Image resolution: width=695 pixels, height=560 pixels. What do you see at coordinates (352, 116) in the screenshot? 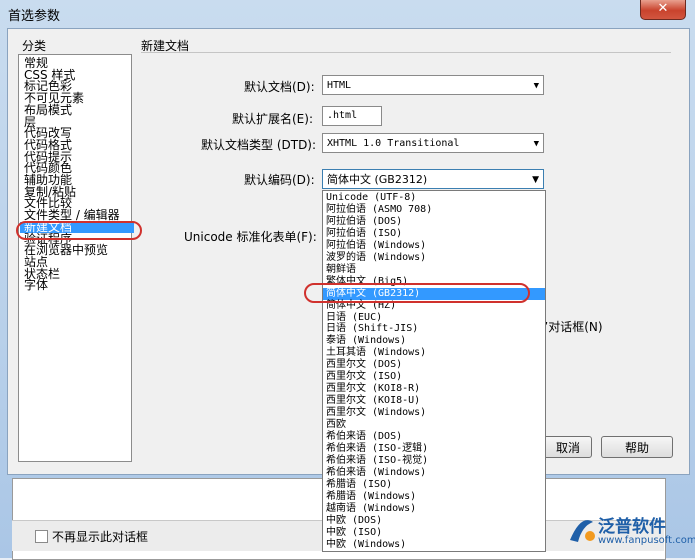
I see `default-ext-input: .html` at bounding box center [352, 116].